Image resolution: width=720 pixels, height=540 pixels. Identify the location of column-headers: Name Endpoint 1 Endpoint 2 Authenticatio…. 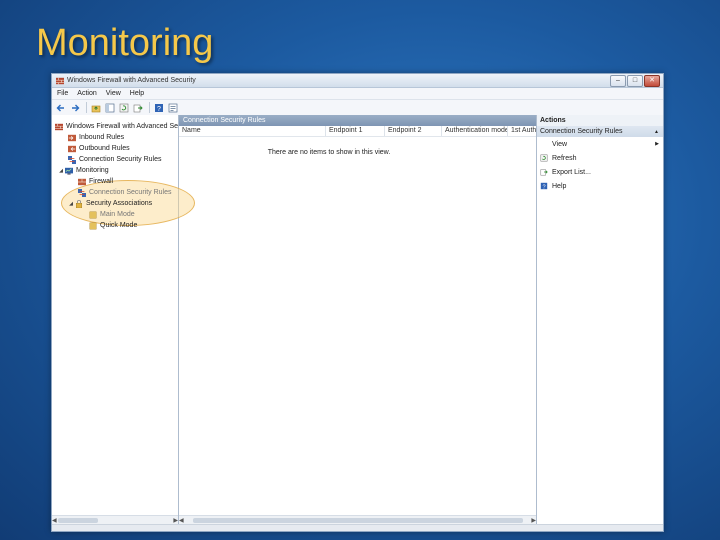
(357, 131).